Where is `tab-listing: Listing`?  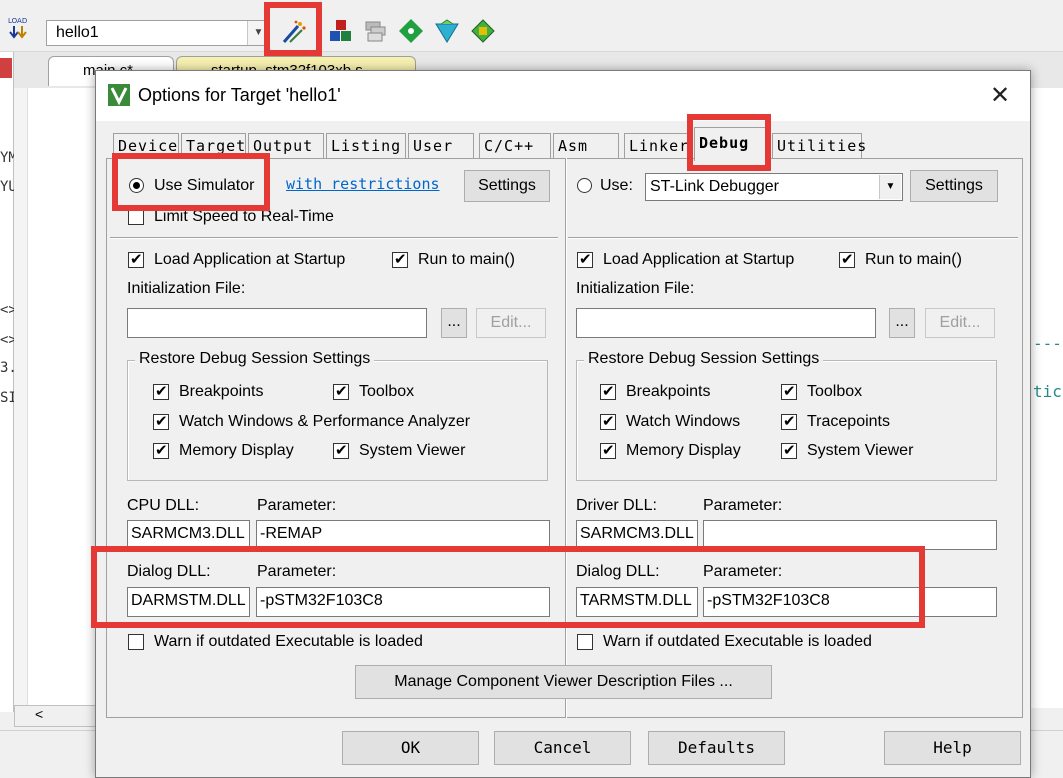
tab-listing: Listing is located at coordinates (366, 146).